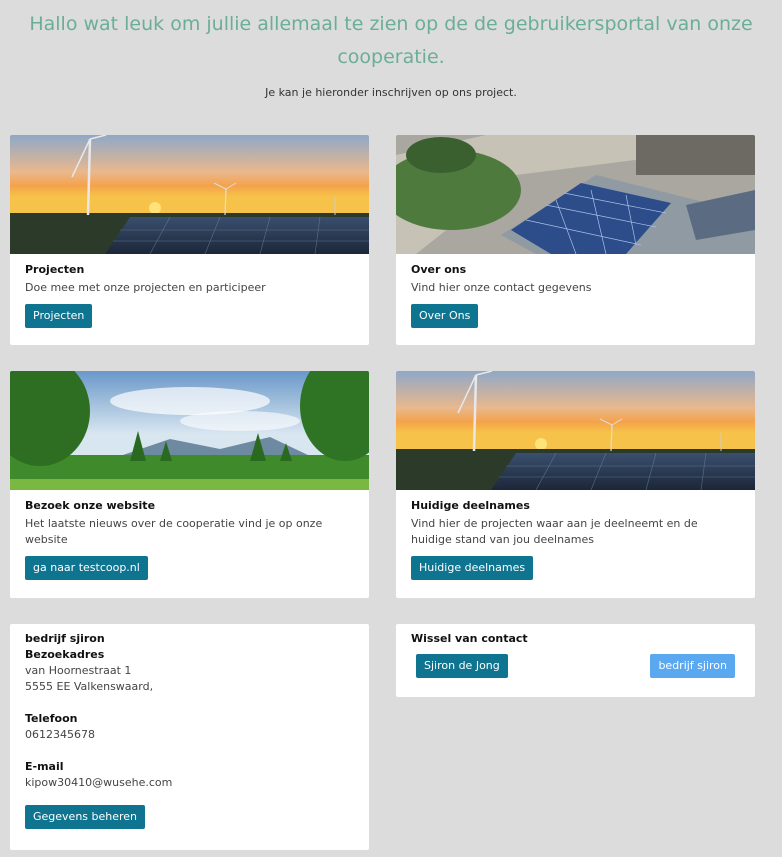 This screenshot has height=857, width=782. What do you see at coordinates (78, 670) in the screenshot?
I see `address-street: van Hoornestraat 1` at bounding box center [78, 670].